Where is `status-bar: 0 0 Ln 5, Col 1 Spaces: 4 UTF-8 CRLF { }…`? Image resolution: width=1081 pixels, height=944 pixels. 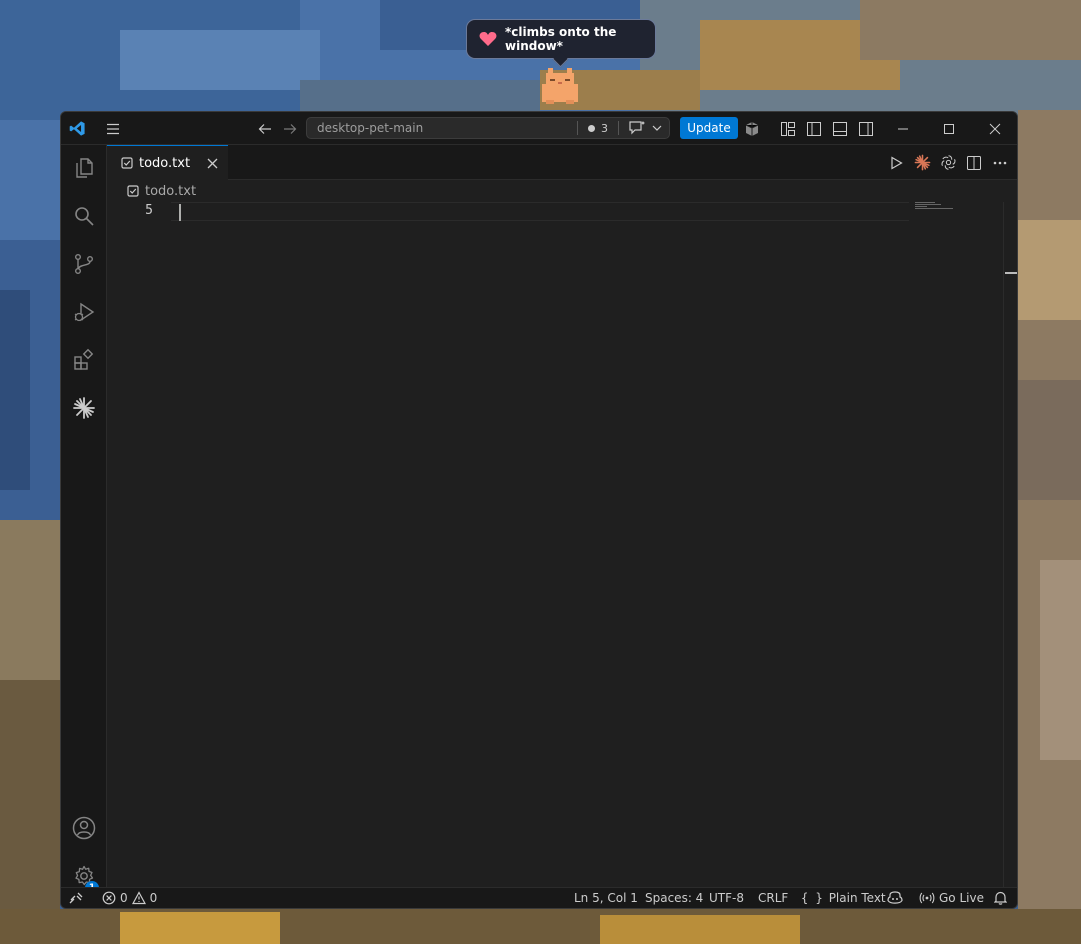
status-bar: 0 0 Ln 5, Col 1 Spaces: 4 UTF-8 CRLF { }… is located at coordinates (539, 897).